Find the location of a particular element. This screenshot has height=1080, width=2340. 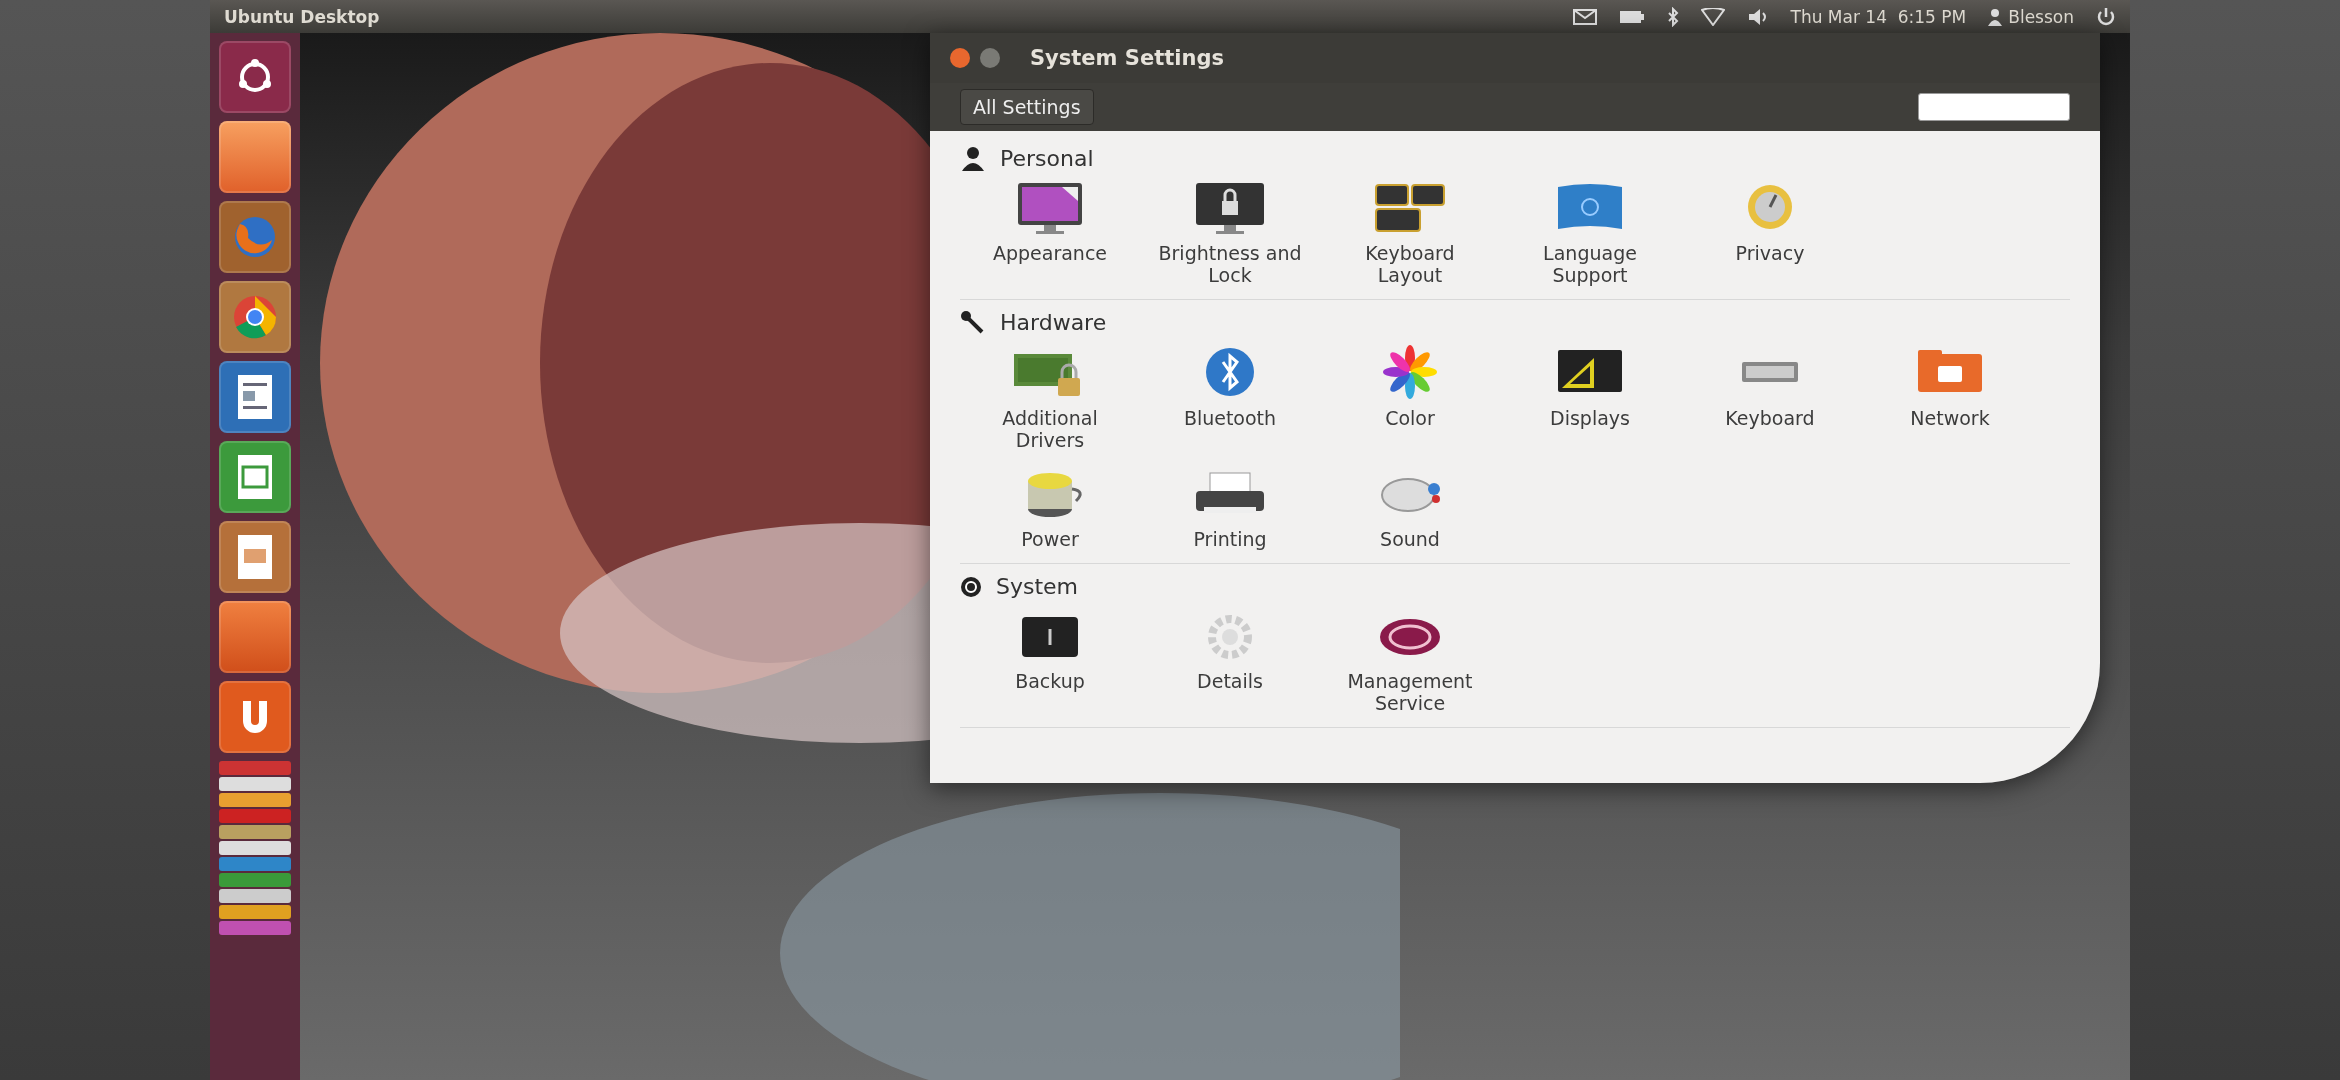

stacked-launcher-icons-drawing is located at coordinates (255, 848).